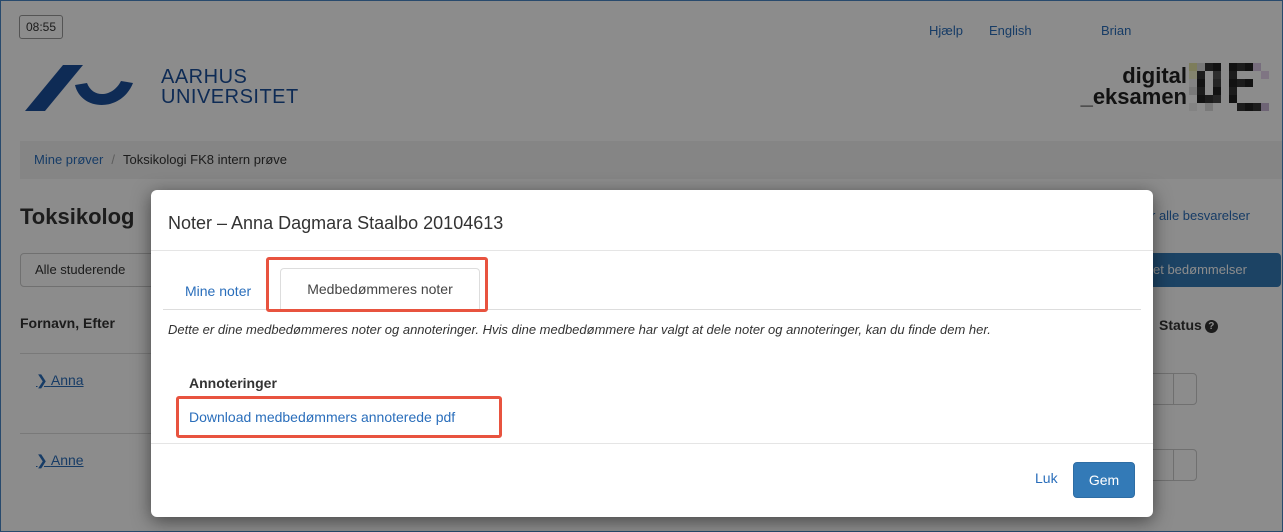  Describe the element at coordinates (218, 291) in the screenshot. I see `tab-my-notes: Mine noter` at that location.